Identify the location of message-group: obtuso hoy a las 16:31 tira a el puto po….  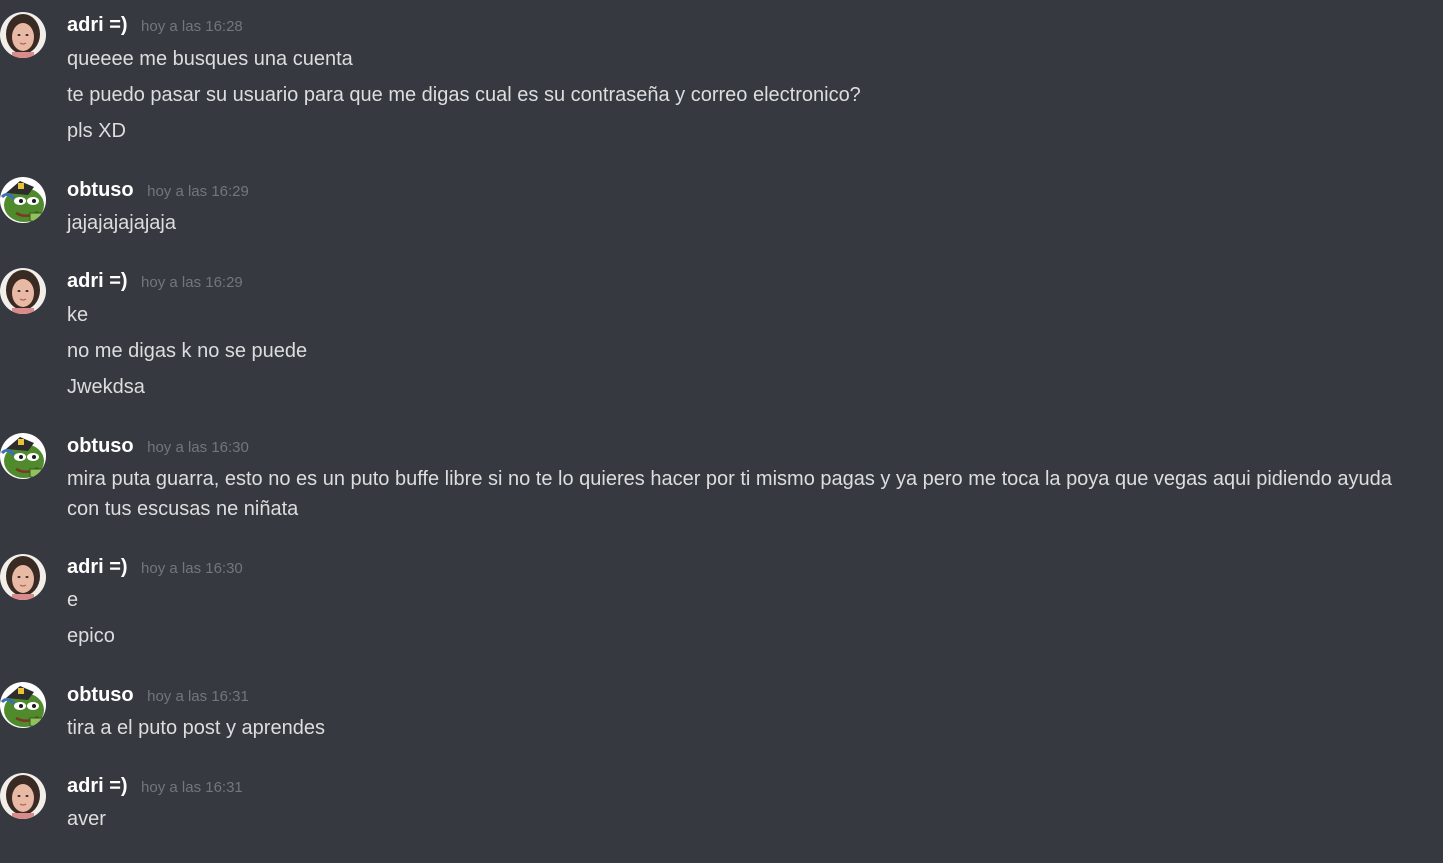
(721, 714).